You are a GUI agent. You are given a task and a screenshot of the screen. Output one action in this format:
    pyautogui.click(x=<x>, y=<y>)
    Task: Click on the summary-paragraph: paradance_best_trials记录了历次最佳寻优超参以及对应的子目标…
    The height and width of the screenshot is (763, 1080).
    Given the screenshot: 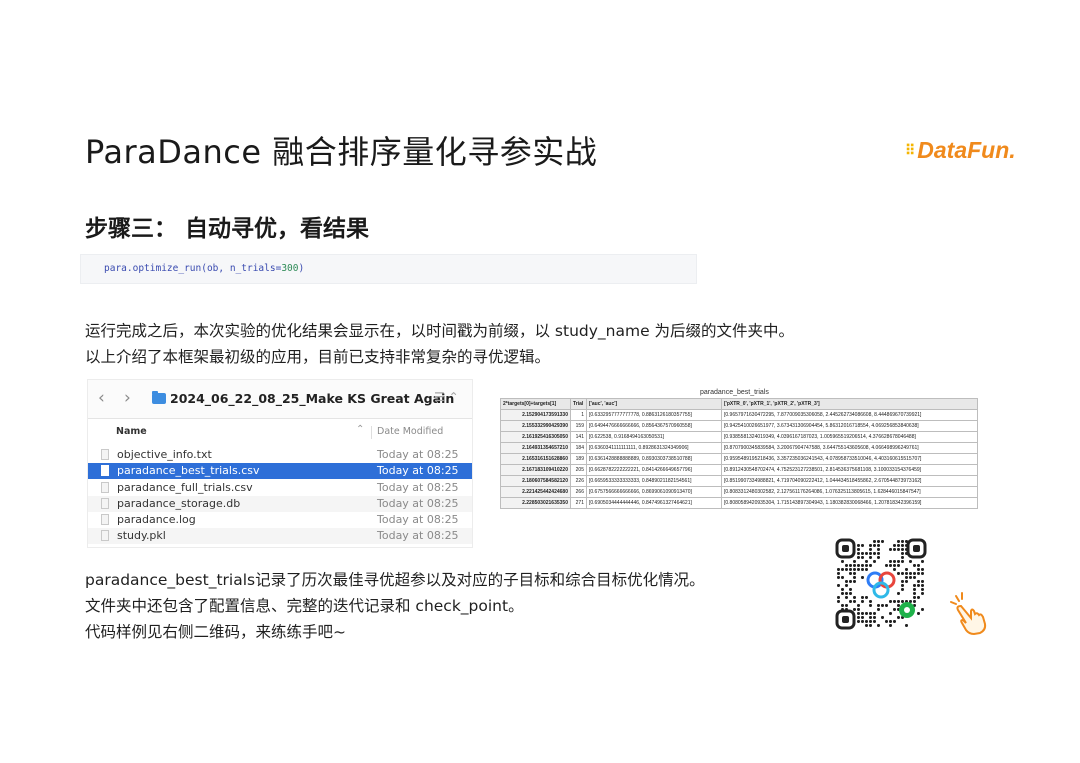 What is the action you would take?
    pyautogui.click(x=395, y=606)
    